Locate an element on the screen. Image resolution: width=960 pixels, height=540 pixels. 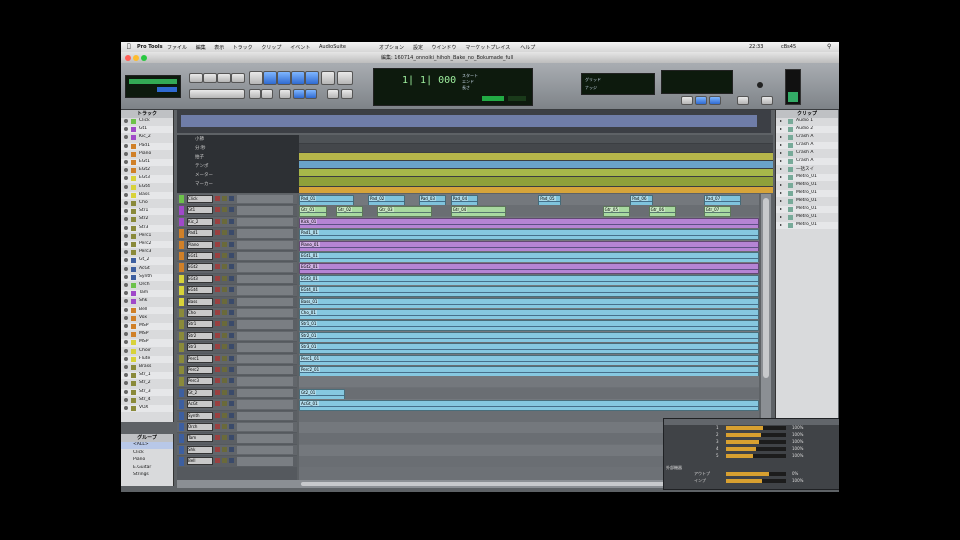
footer-level-meter is located at coordinates (756, 481).